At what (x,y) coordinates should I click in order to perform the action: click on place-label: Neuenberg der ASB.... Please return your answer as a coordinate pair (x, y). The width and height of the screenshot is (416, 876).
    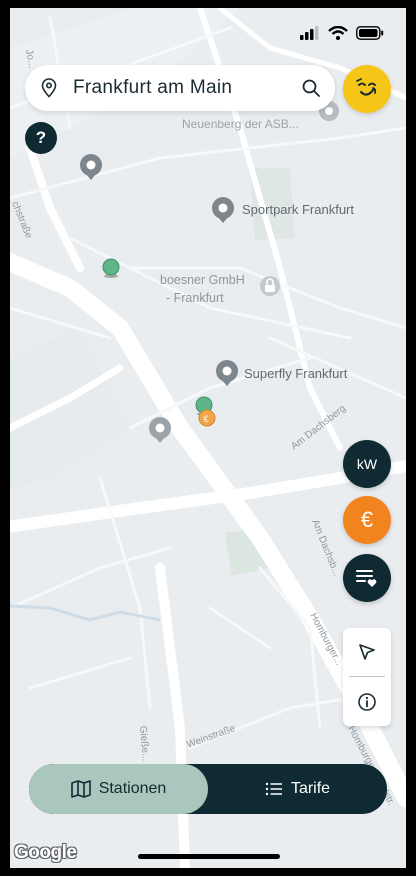
    Looking at the image, I should click on (240, 124).